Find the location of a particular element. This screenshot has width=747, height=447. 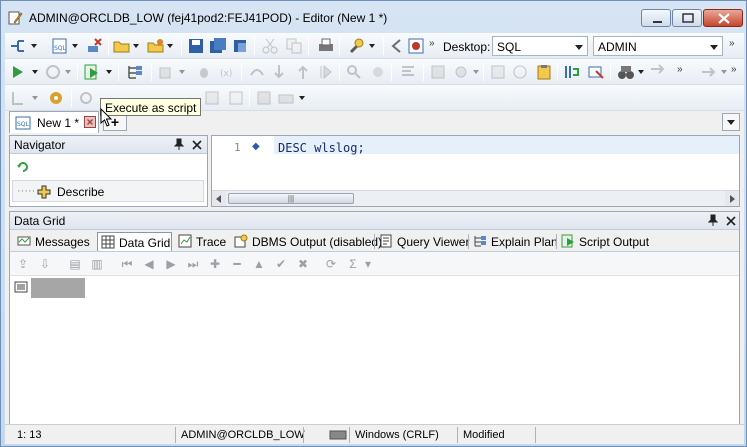

insert-record-icon: ✚ is located at coordinates (215, 264).